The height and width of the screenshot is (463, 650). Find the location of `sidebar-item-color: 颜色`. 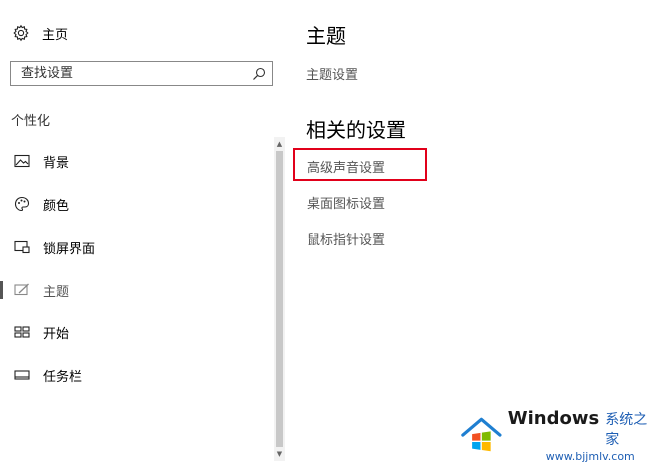

sidebar-item-color: 颜色 is located at coordinates (136, 204).